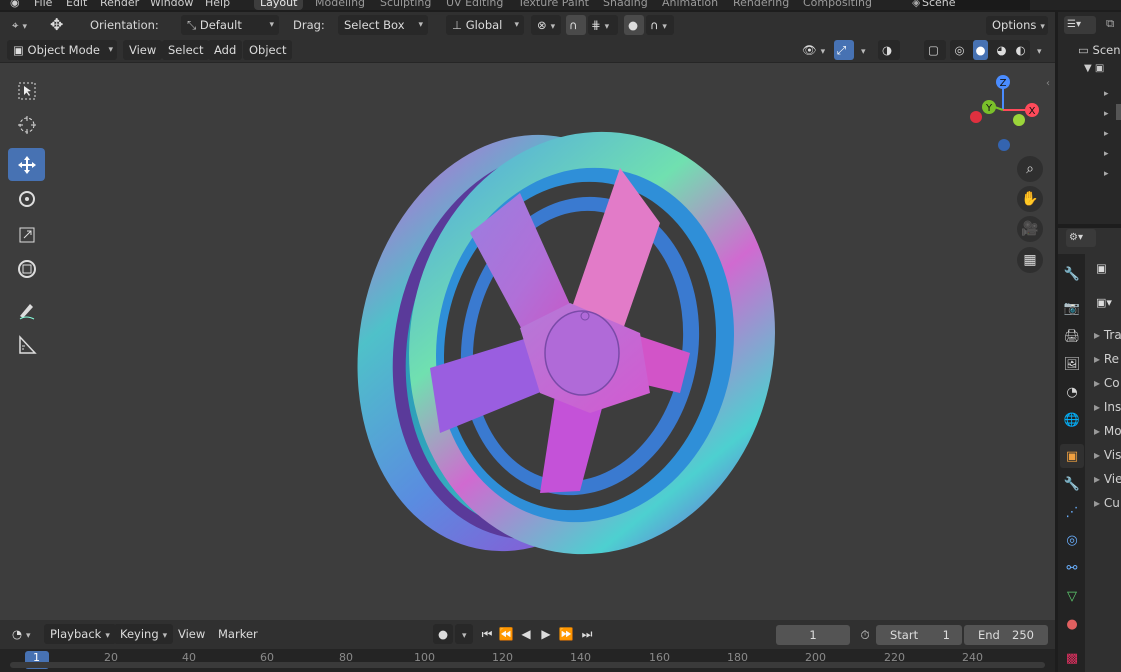 This screenshot has height=672, width=1121. What do you see at coordinates (80, 634) in the screenshot?
I see `playback-dropdown: Playback ▾` at bounding box center [80, 634].